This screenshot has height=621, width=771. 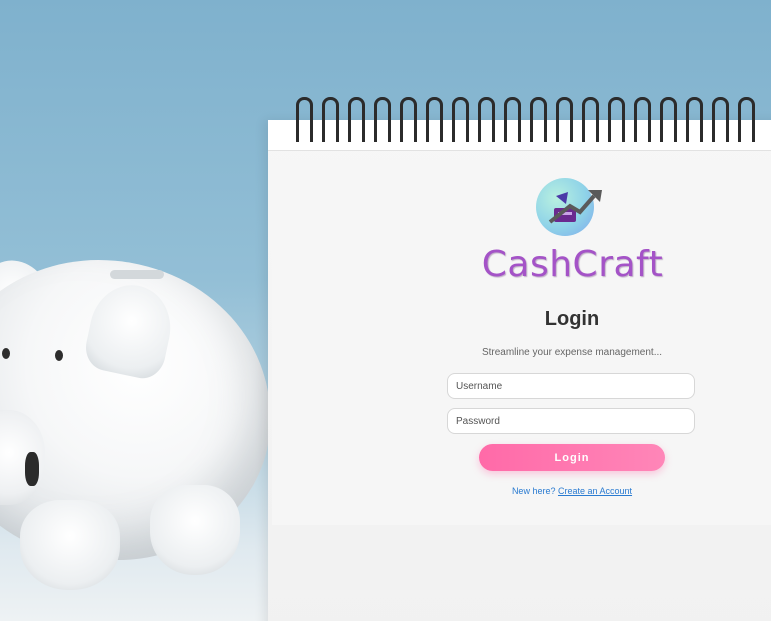 What do you see at coordinates (32, 469) in the screenshot?
I see `pig-nostril` at bounding box center [32, 469].